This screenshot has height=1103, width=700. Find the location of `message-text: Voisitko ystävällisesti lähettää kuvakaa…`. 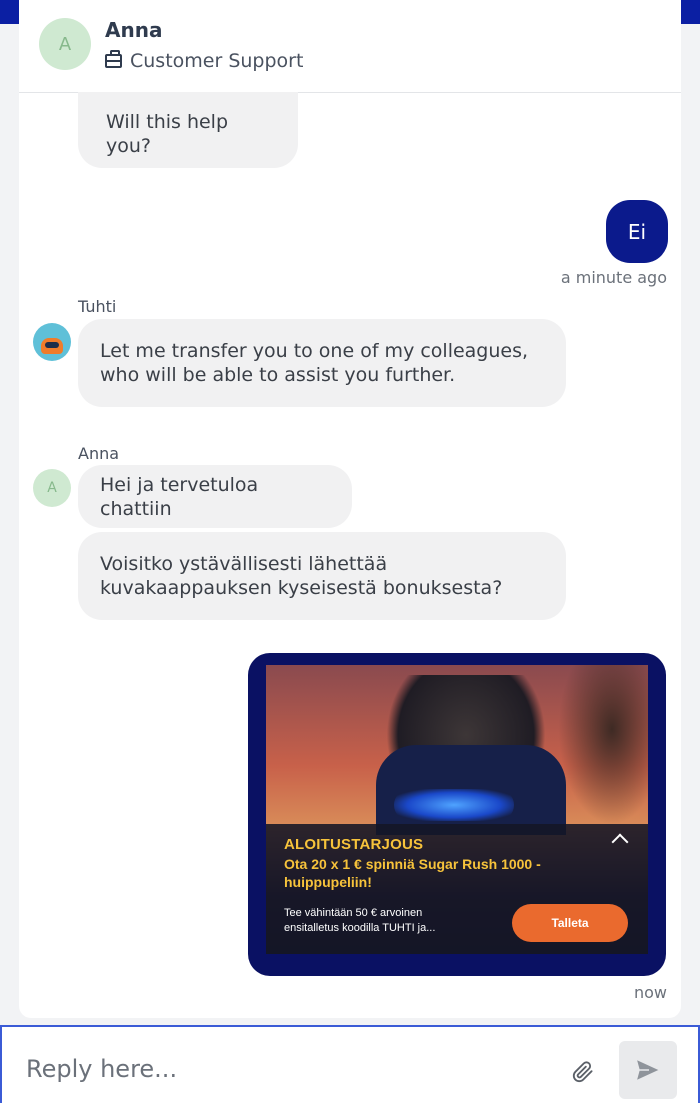

message-text: Voisitko ystävällisesti lähettää kuvakaa… is located at coordinates (301, 576).